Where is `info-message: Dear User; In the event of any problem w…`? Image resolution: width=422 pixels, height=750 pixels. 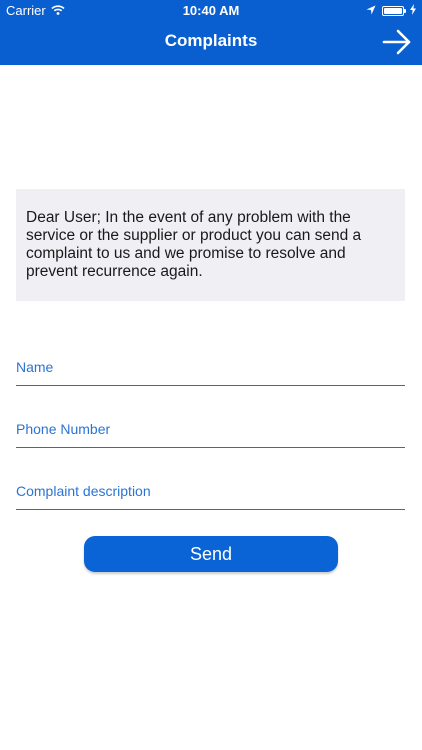 info-message: Dear User; In the event of any problem w… is located at coordinates (194, 244).